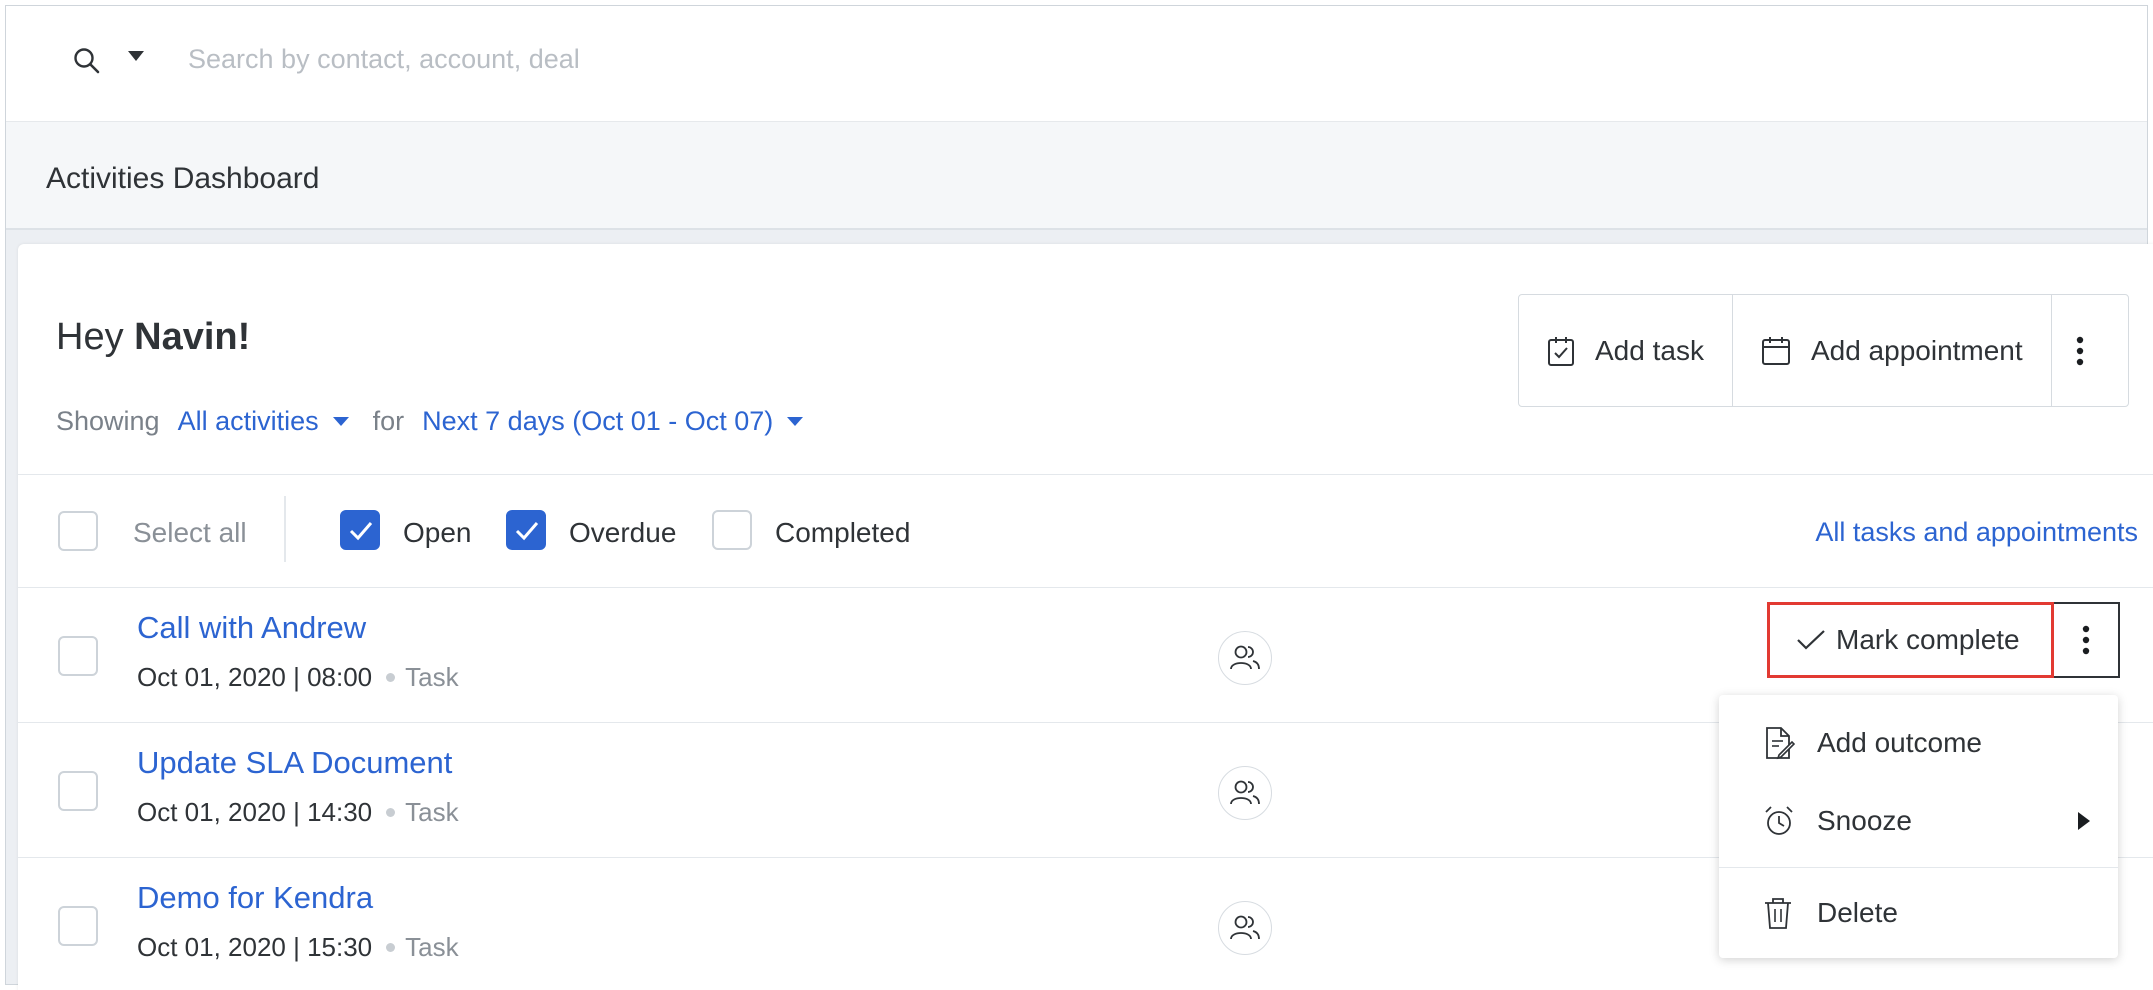 Image resolution: width=2153 pixels, height=990 pixels. What do you see at coordinates (108, 421) in the screenshot?
I see `showing-label: Showing` at bounding box center [108, 421].